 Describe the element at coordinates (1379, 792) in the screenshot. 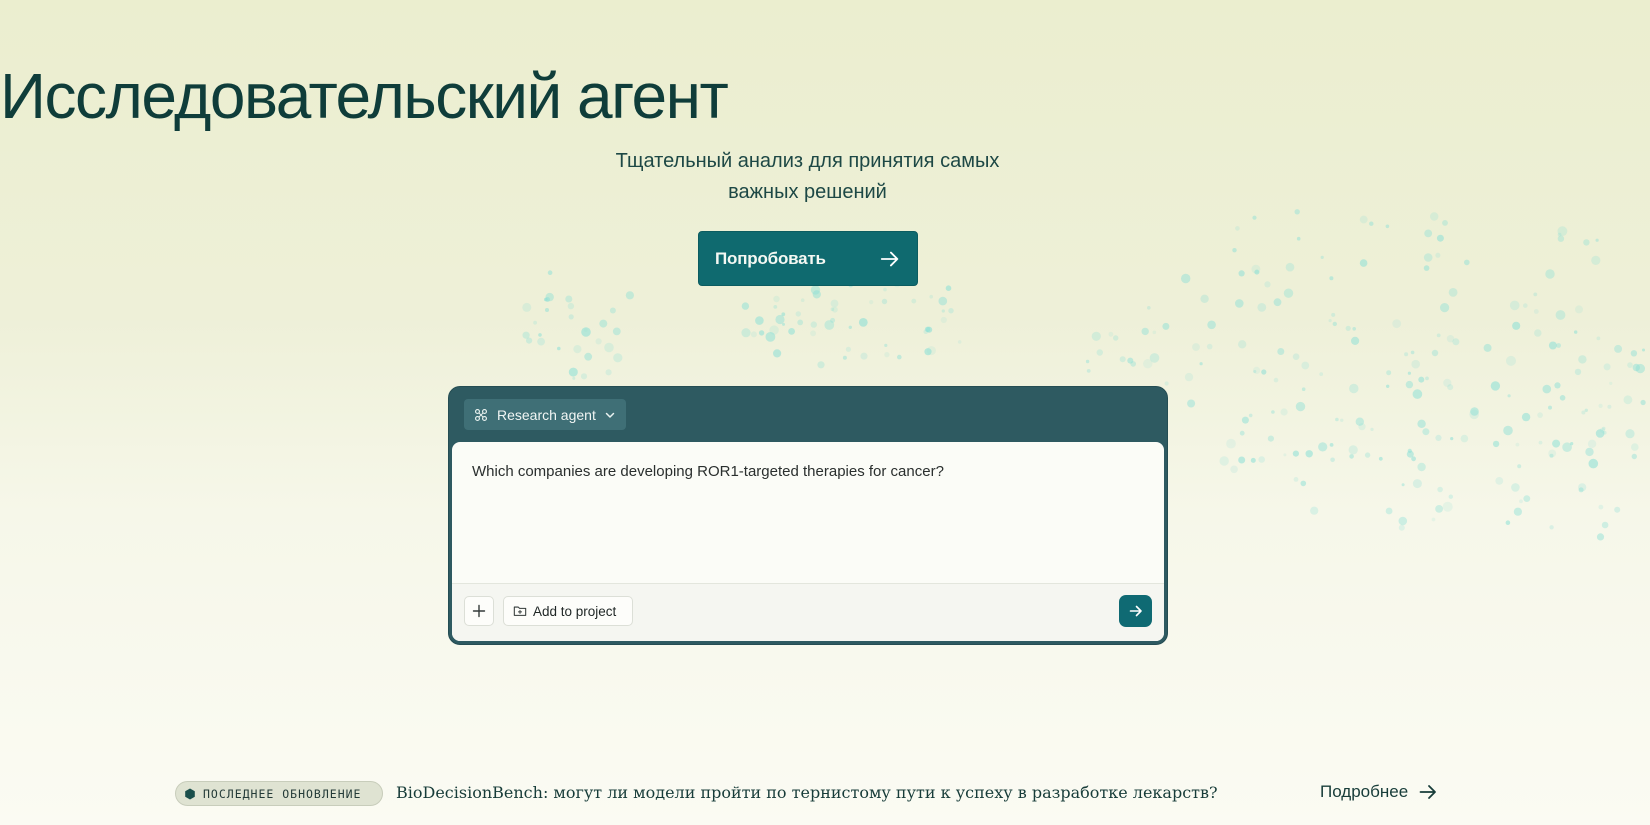

I see `read-more-link: Подробнее` at that location.